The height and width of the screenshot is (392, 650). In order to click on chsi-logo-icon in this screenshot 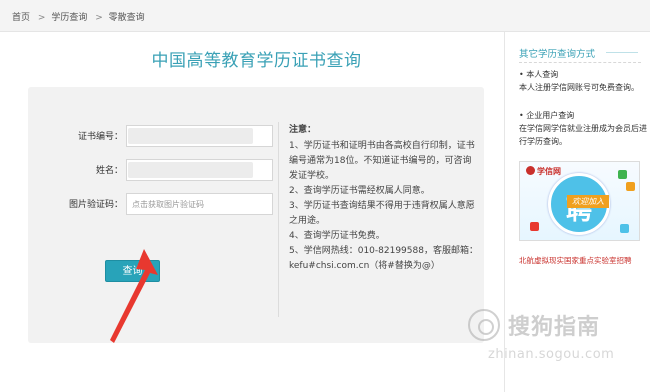, I will do `click(530, 170)`.